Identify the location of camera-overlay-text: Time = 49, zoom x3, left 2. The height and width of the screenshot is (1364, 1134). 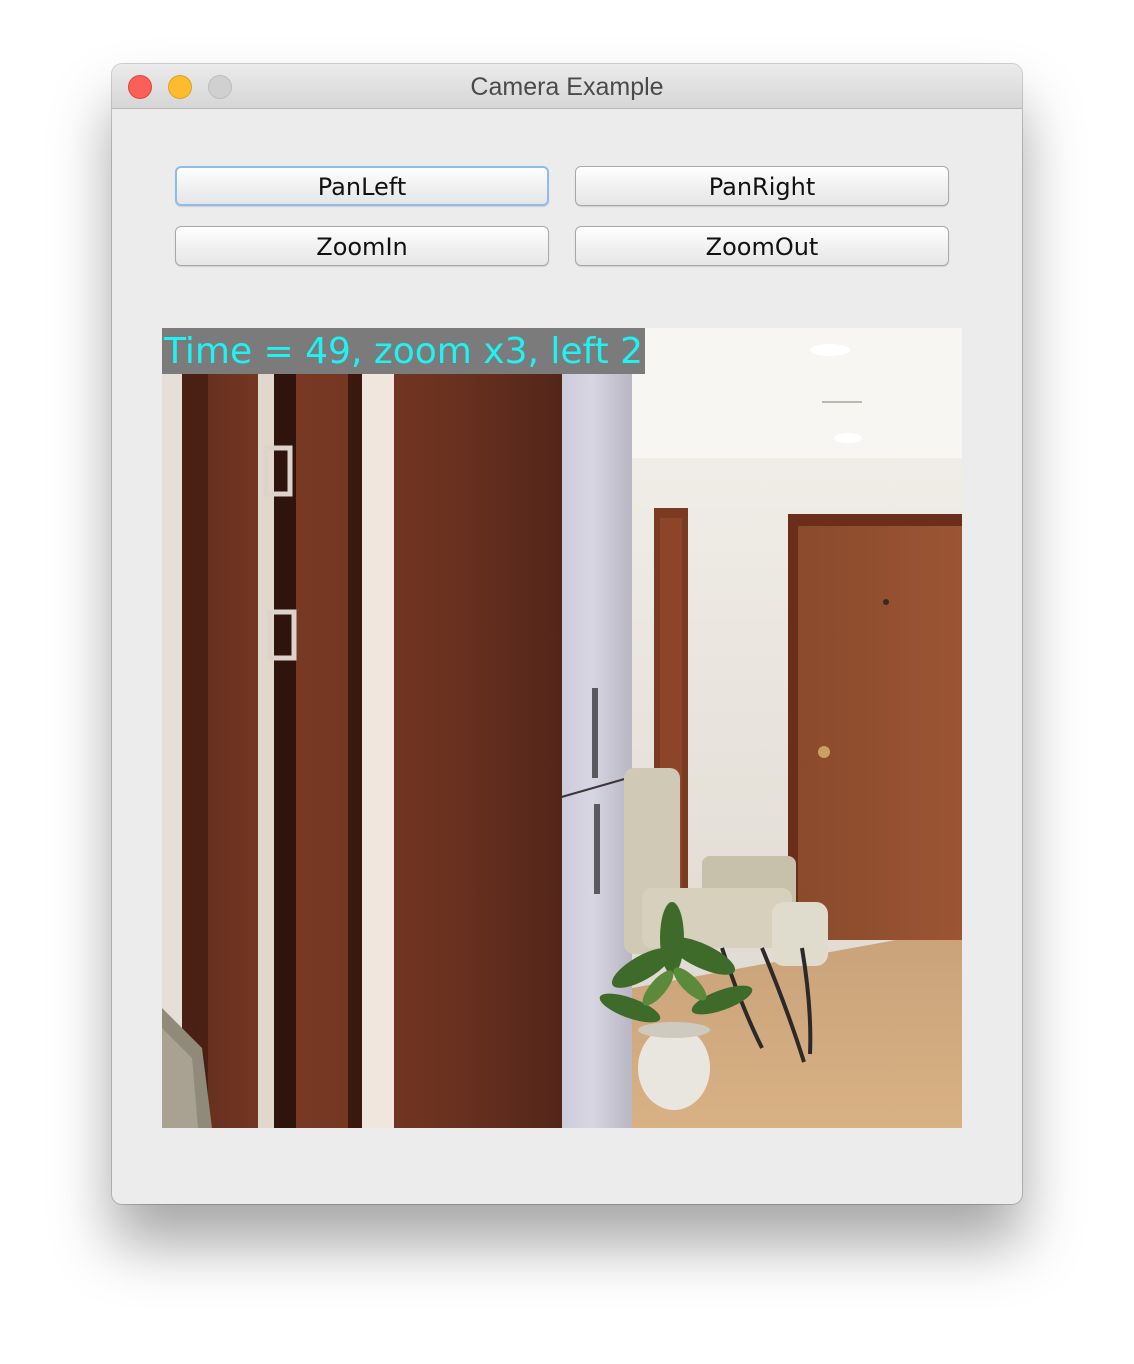
(404, 351).